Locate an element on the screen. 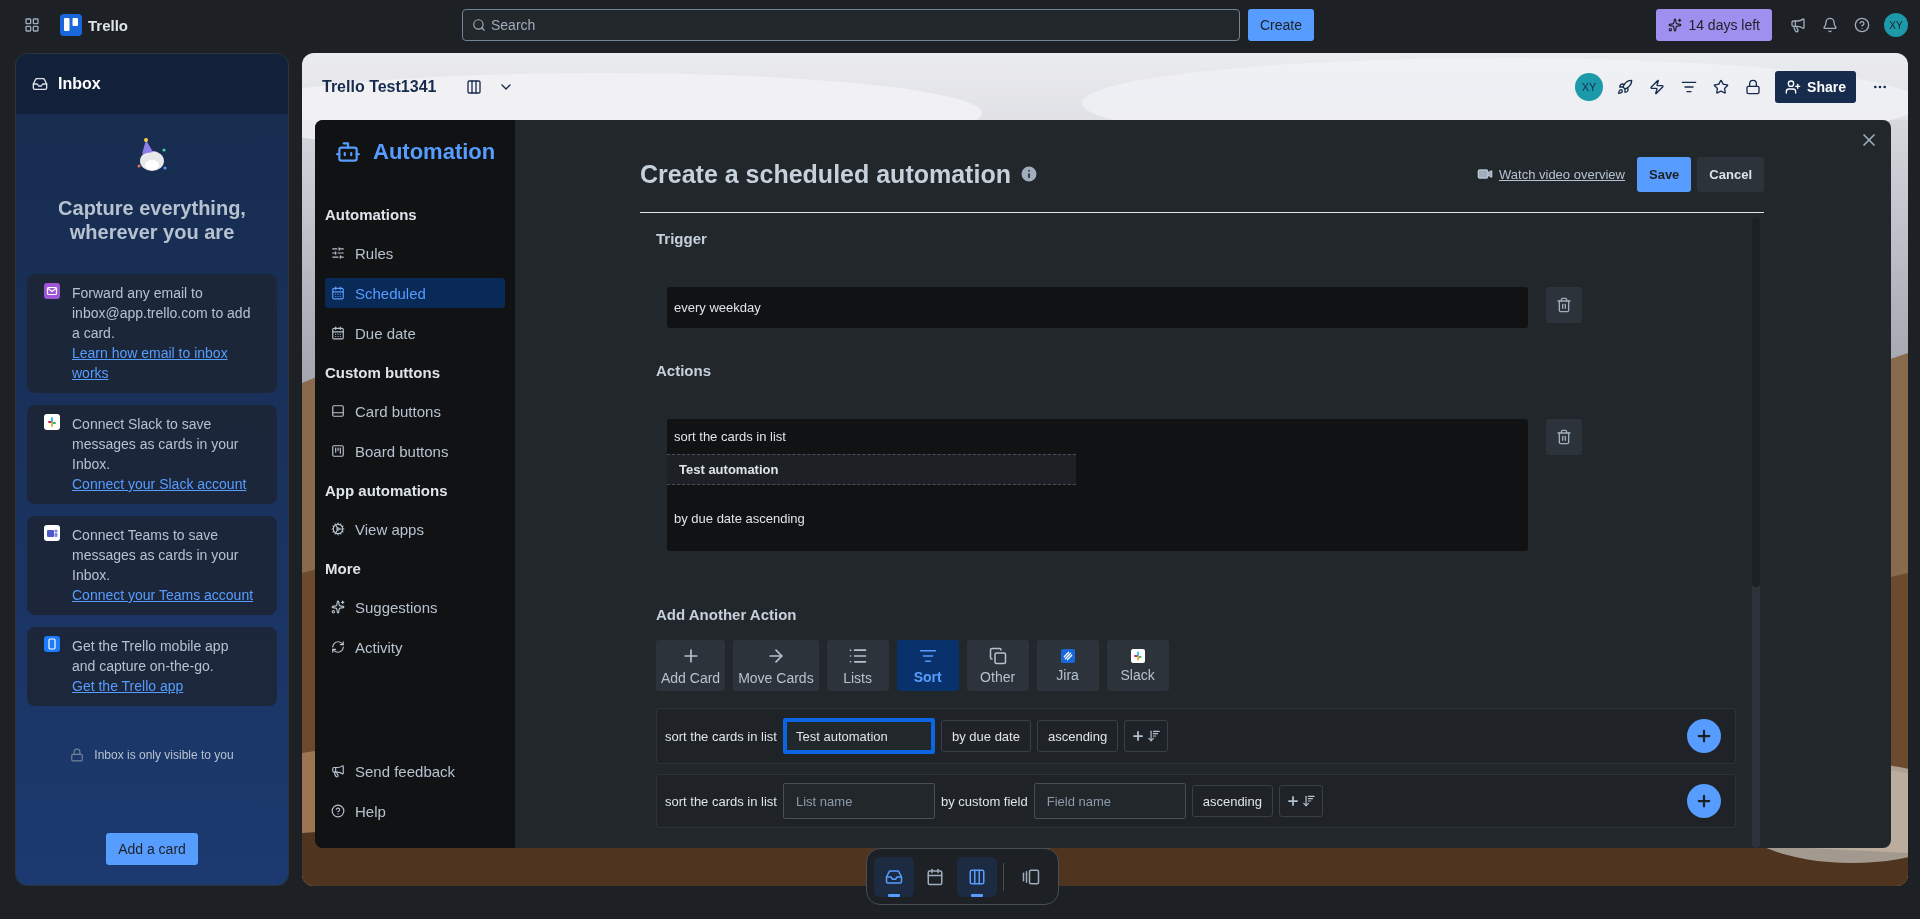 The height and width of the screenshot is (919, 1920). list-name: Test automation is located at coordinates (871, 469).